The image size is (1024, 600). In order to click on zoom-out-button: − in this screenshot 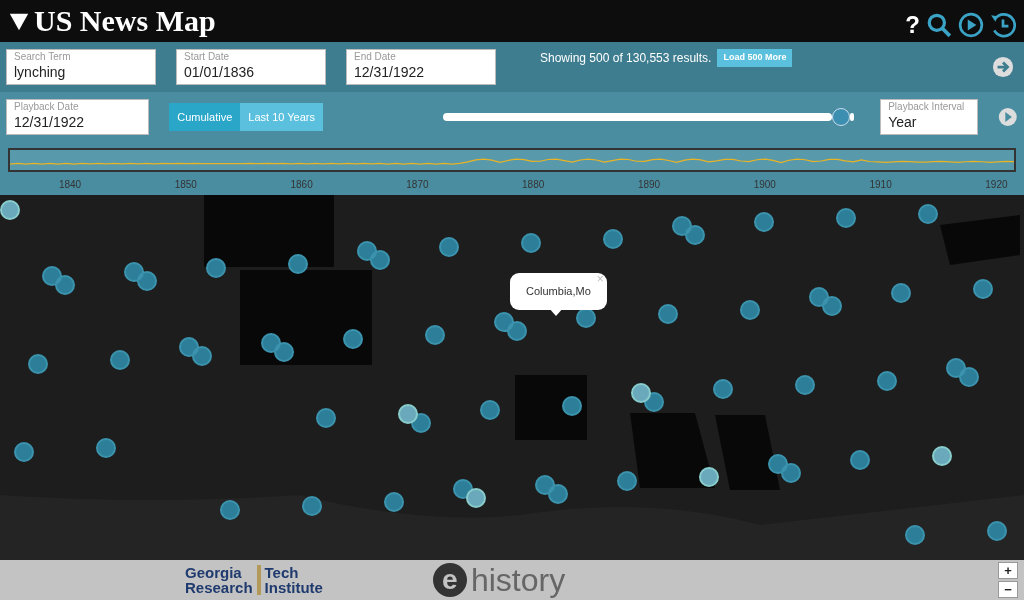, I will do `click(1008, 589)`.